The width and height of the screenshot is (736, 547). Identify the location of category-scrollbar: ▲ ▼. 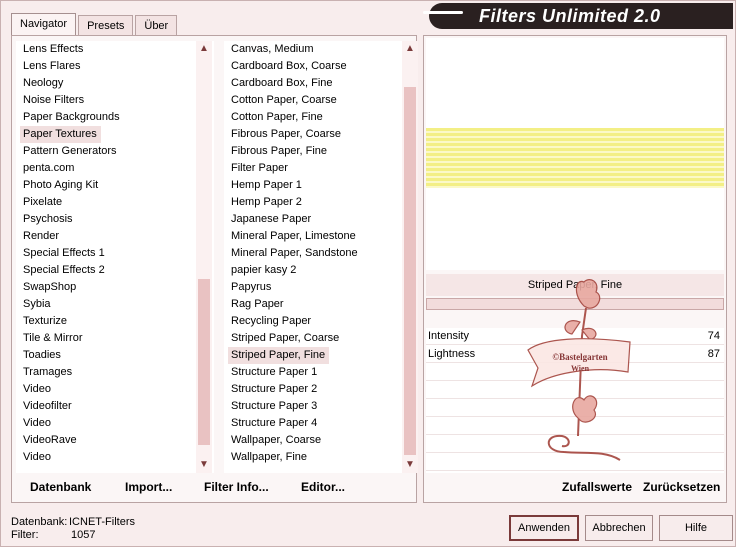
(204, 257).